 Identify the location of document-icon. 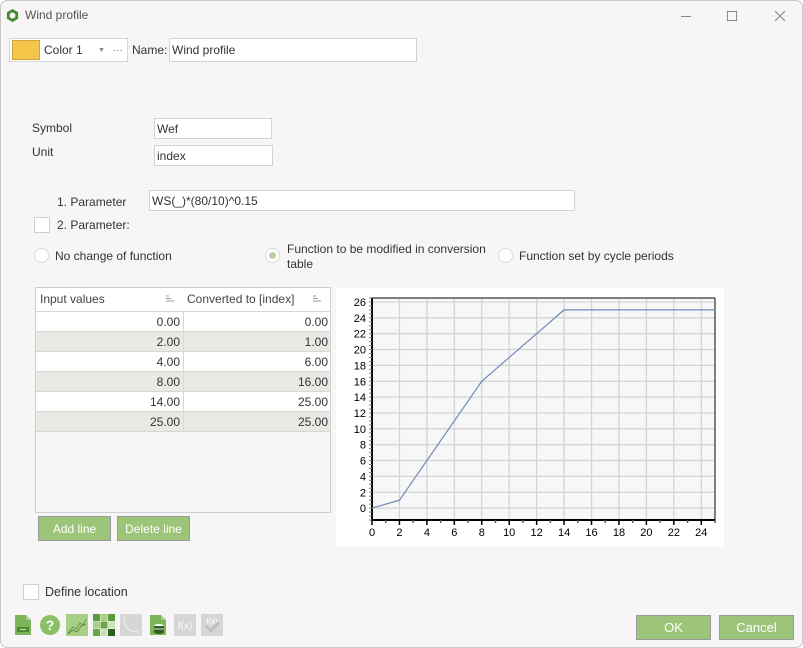
(23, 625).